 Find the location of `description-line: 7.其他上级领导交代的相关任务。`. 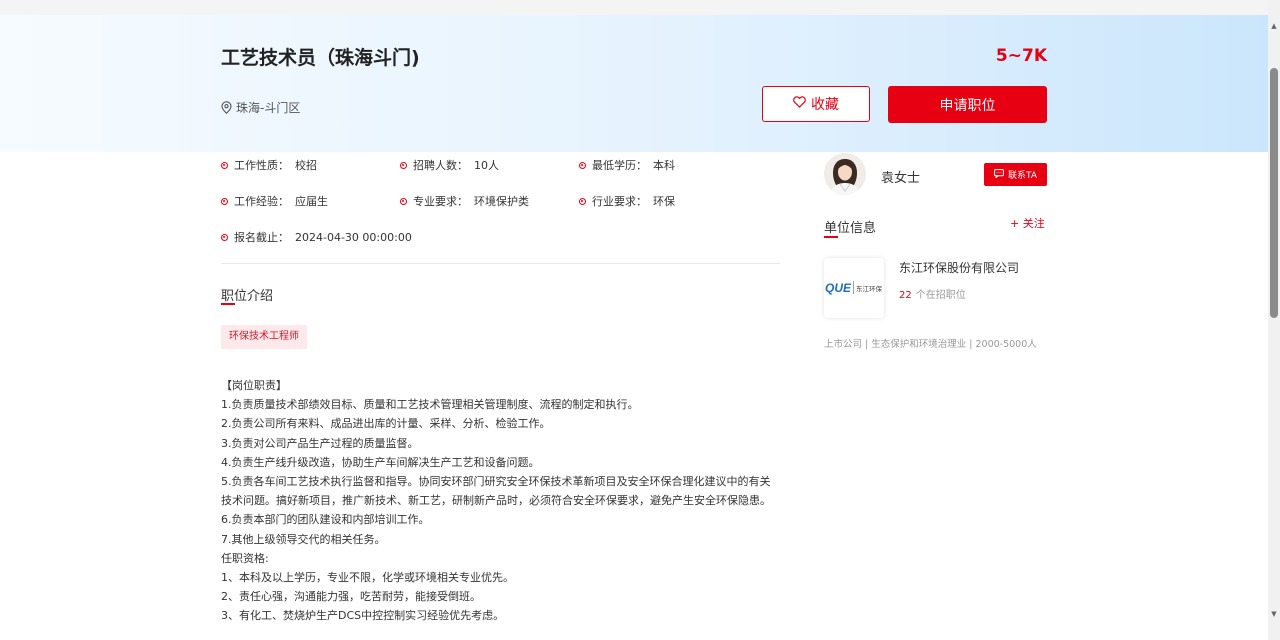

description-line: 7.其他上级领导交代的相关任务。 is located at coordinates (303, 539).